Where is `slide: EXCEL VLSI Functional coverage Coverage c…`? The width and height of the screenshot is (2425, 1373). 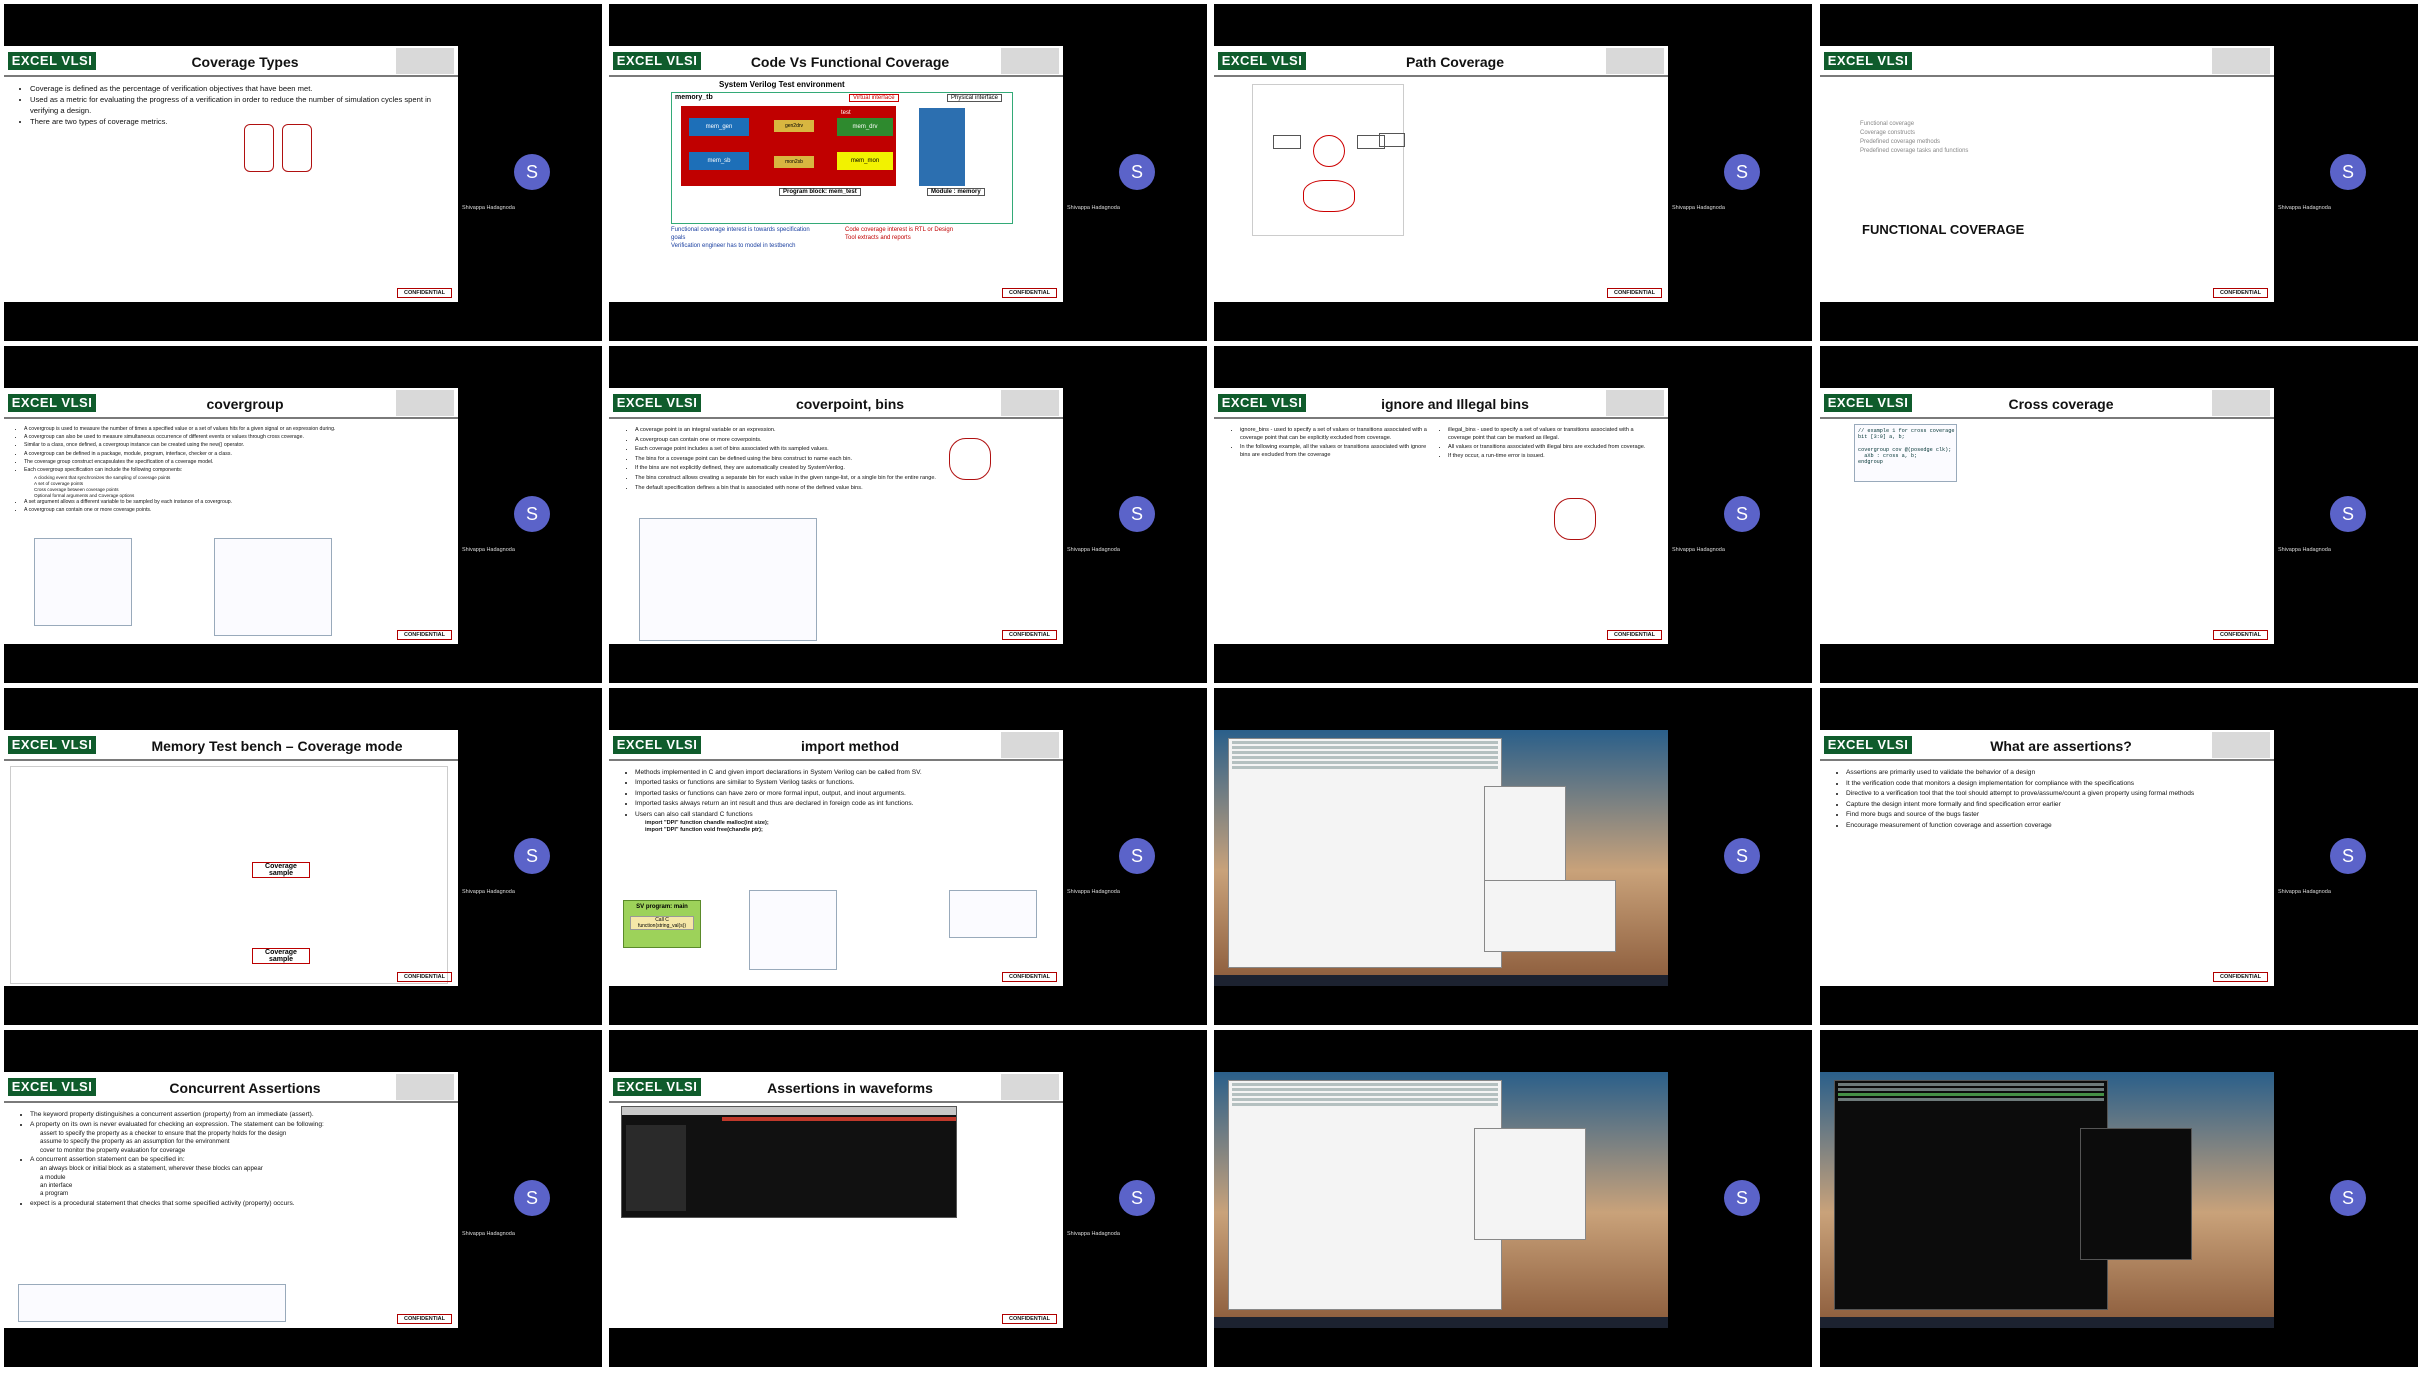 slide: EXCEL VLSI Functional coverage Coverage c… is located at coordinates (2047, 174).